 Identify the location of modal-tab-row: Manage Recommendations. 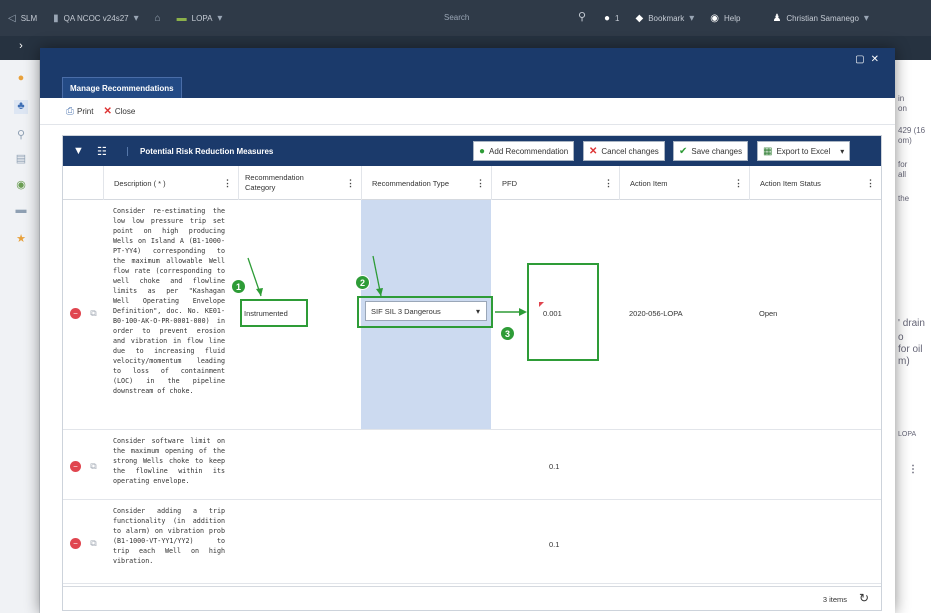
(467, 85).